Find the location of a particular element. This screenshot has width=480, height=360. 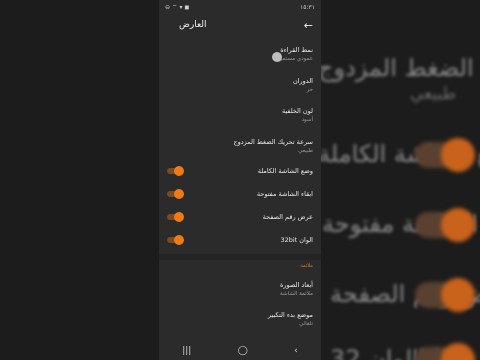

setting-value: طبيعي is located at coordinates (305, 151).